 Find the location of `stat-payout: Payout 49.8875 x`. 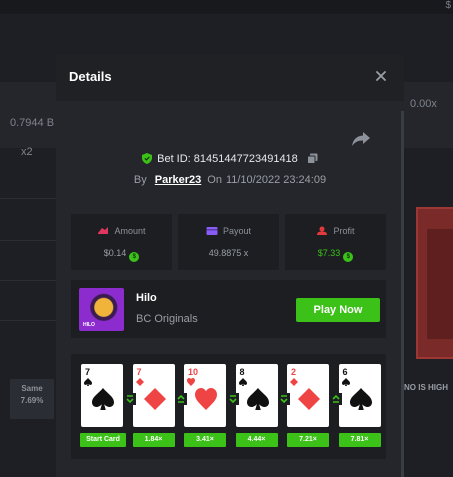

stat-payout: Payout 49.8875 x is located at coordinates (228, 242).